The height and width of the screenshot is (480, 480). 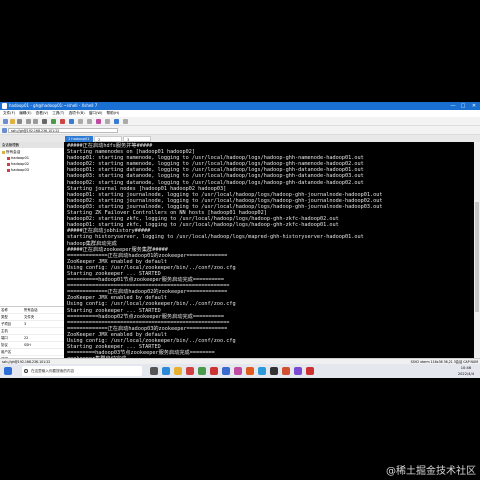 What do you see at coordinates (42, 113) in the screenshot?
I see `menu-view: 查看(V)` at bounding box center [42, 113].